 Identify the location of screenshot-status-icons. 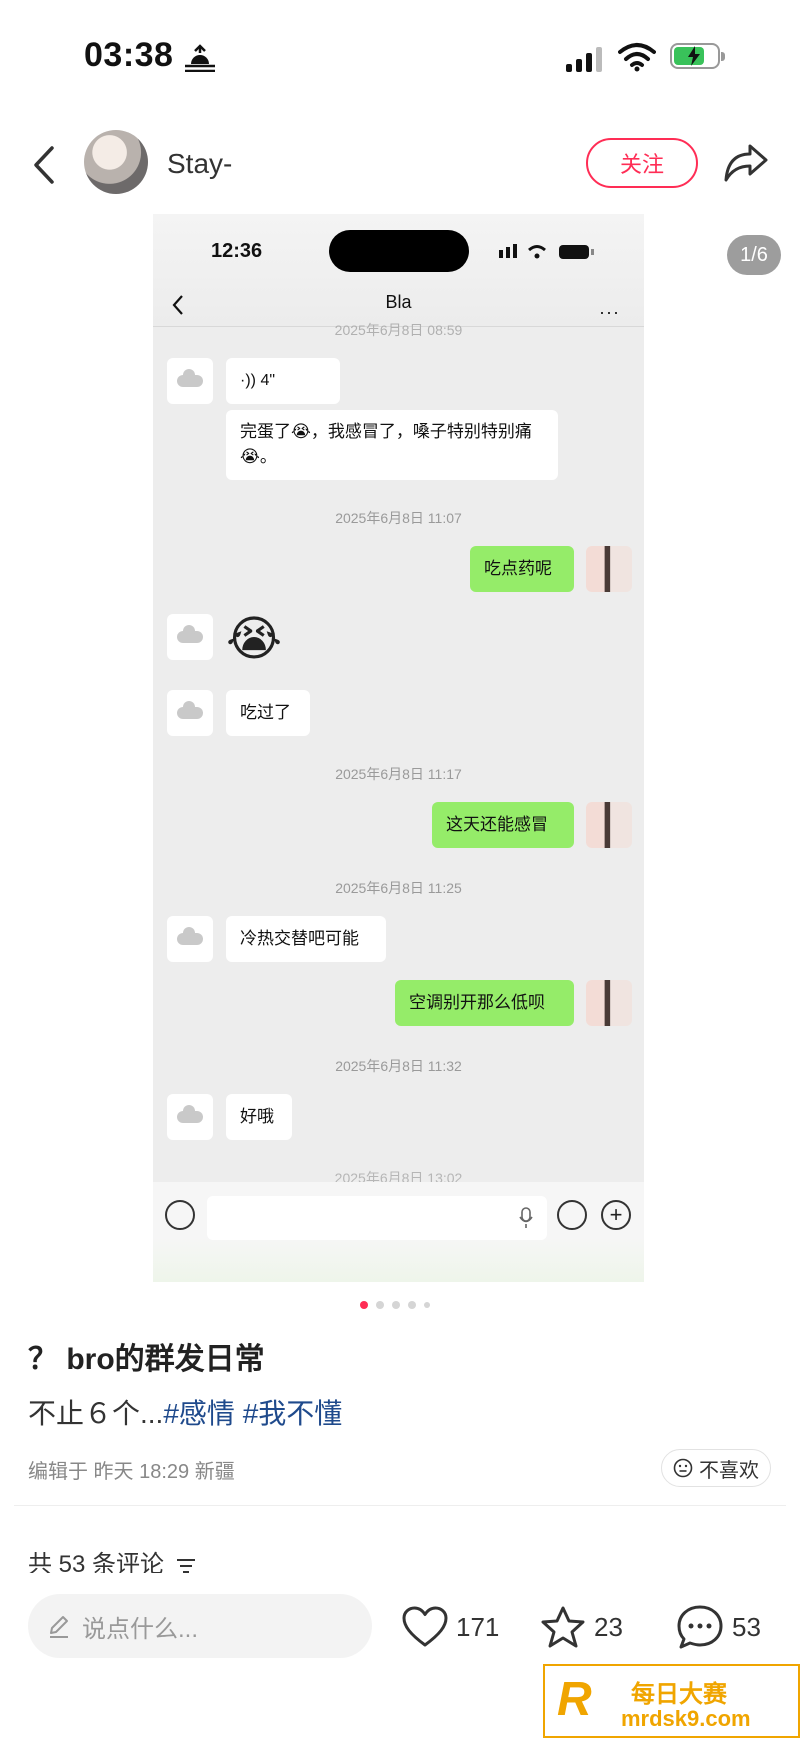
(546, 251).